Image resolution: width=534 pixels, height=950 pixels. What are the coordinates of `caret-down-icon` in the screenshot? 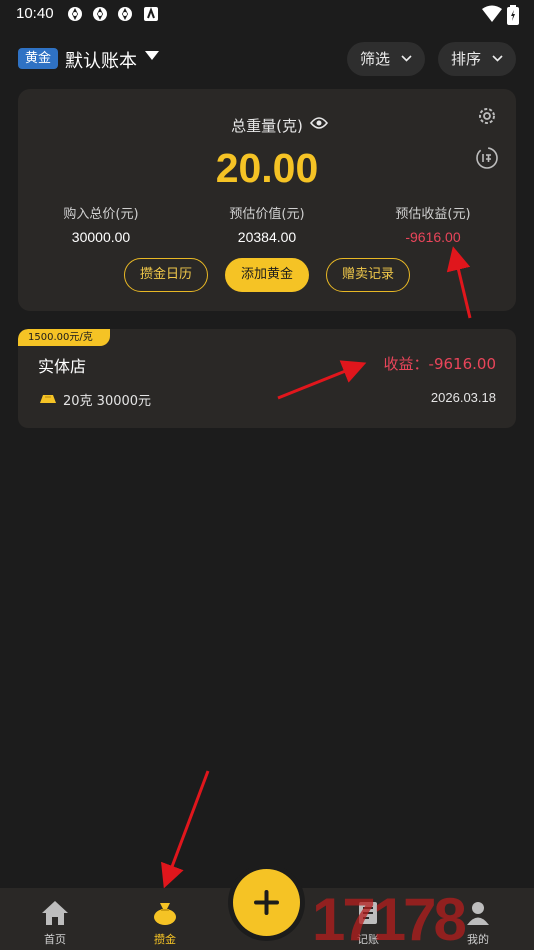 It's located at (152, 56).